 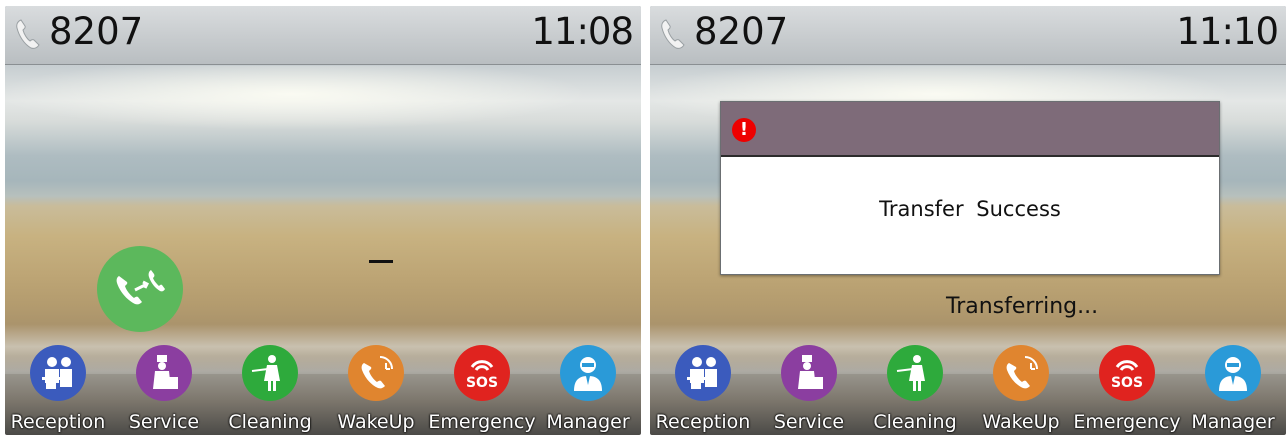 I want to click on transfer-call-icon, so click(x=140, y=289).